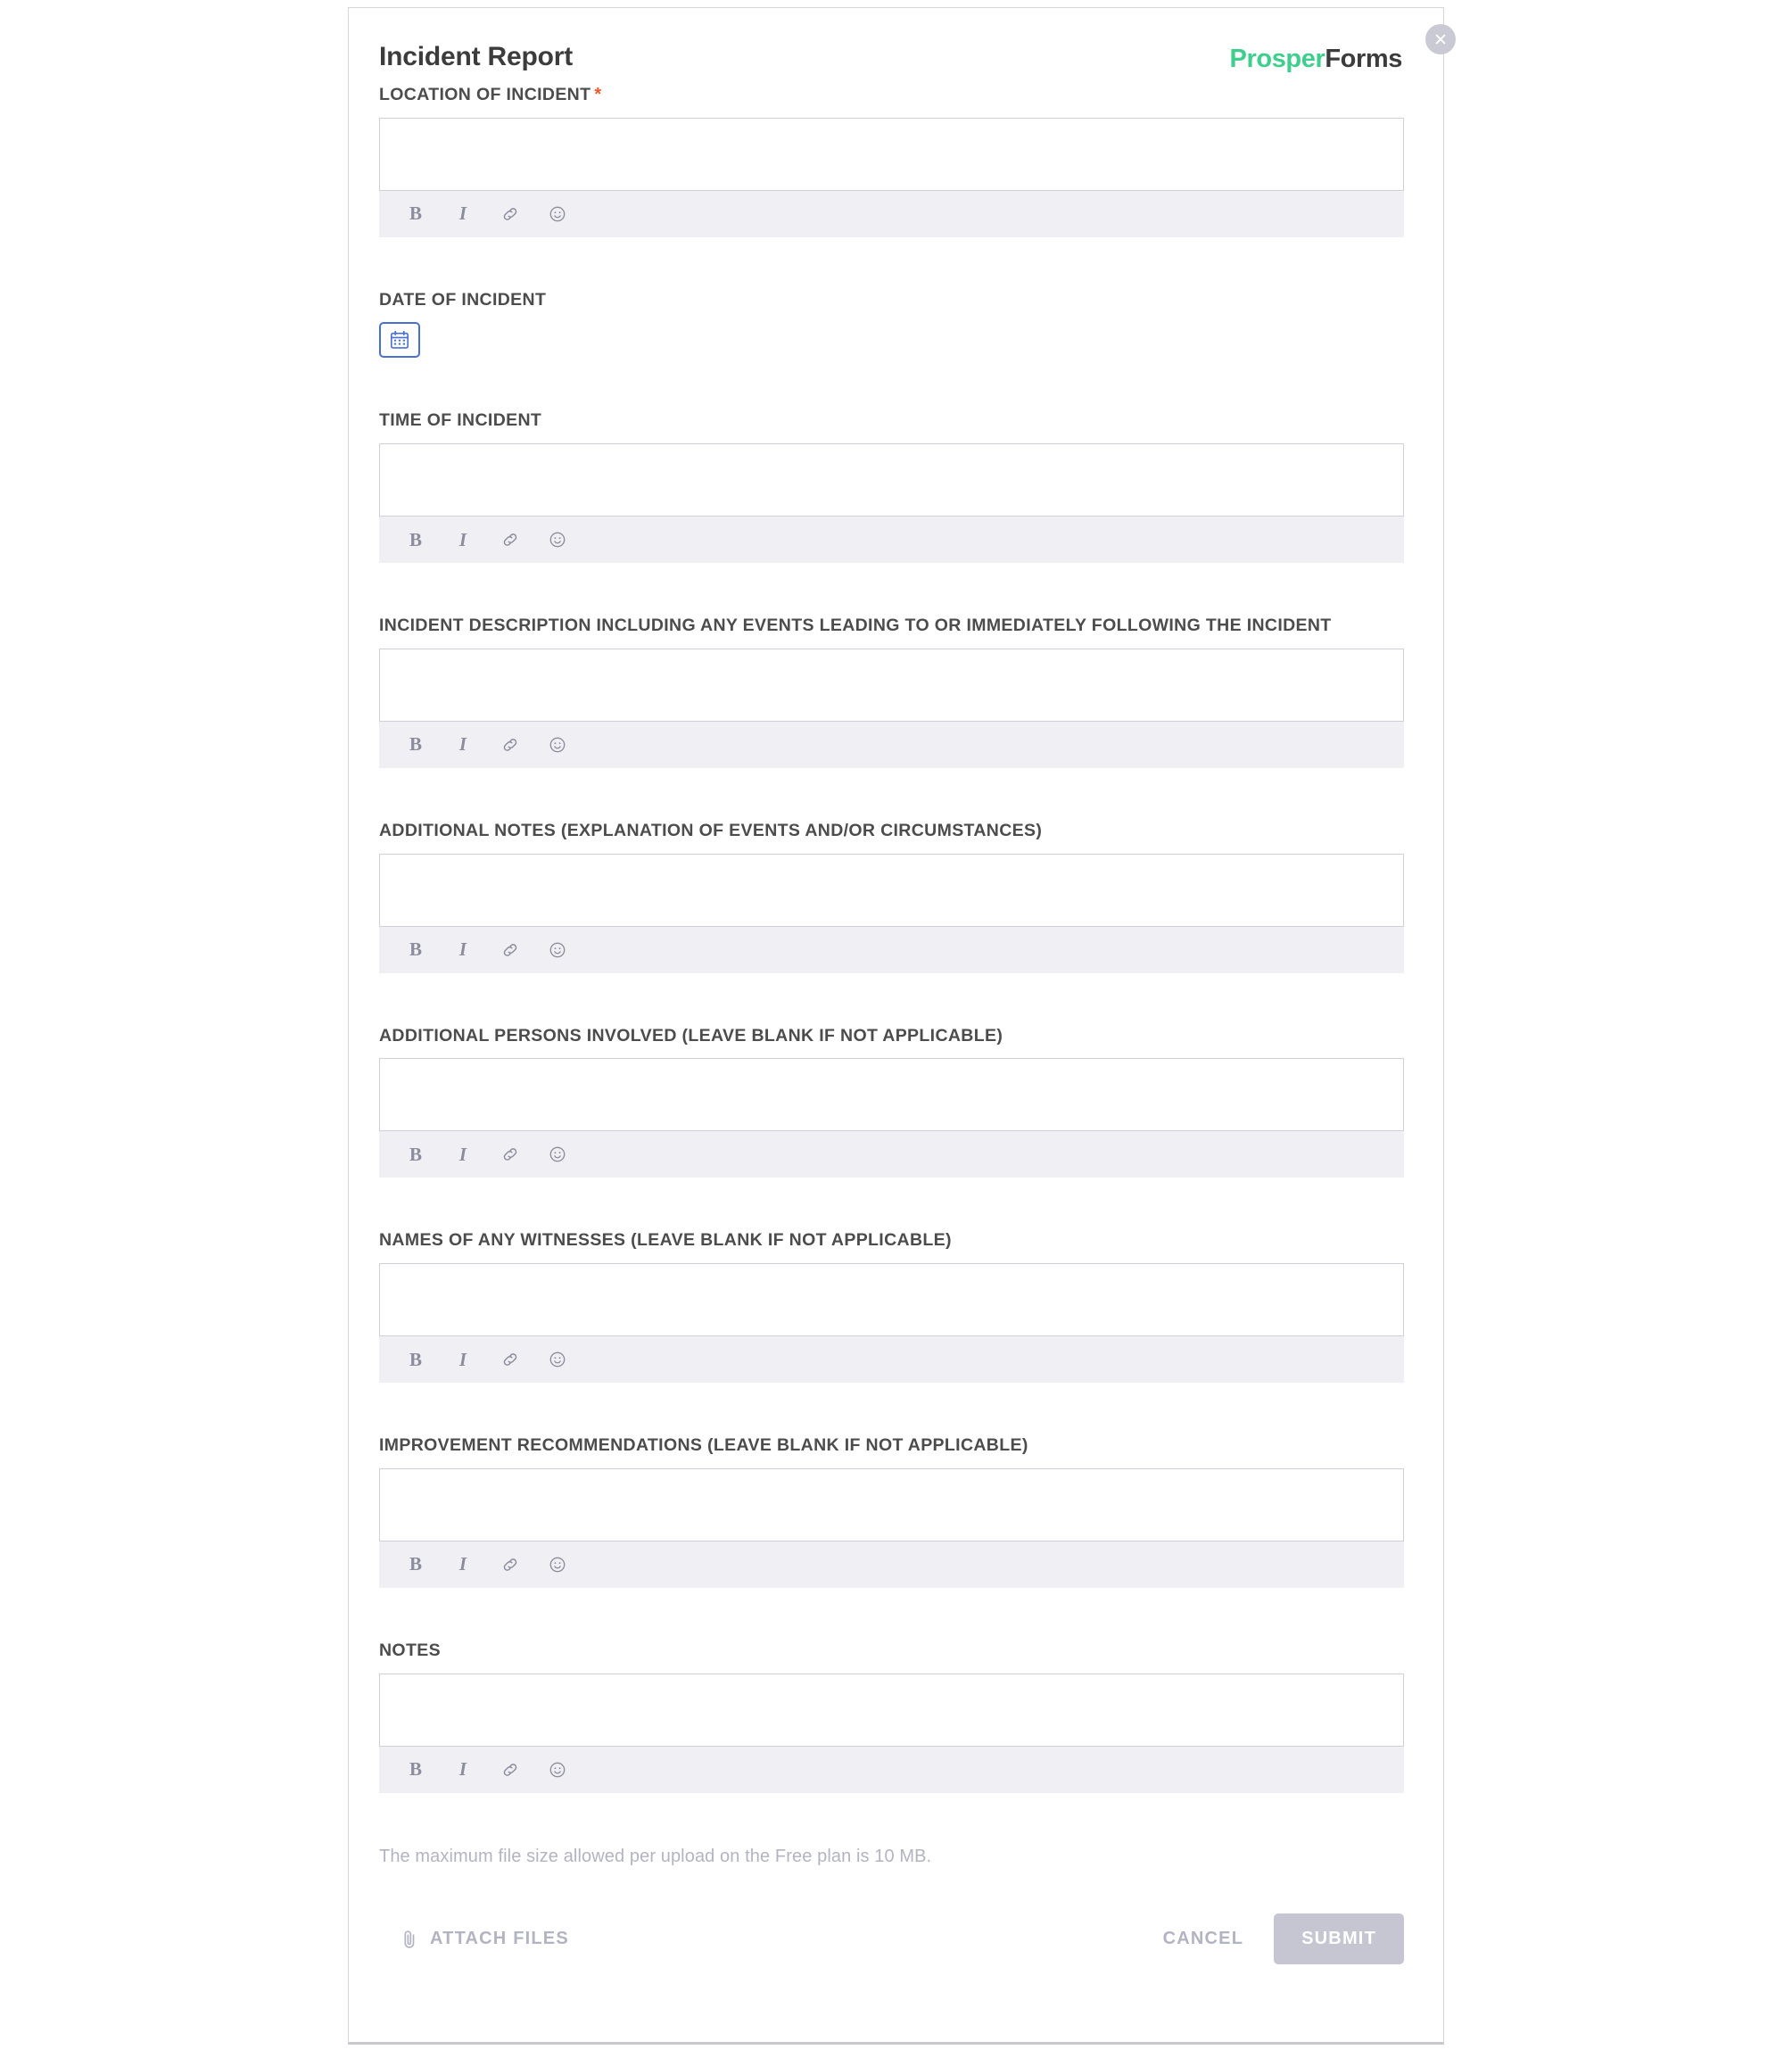  What do you see at coordinates (891, 745) in the screenshot?
I see `toolbar-incident-description: BI` at bounding box center [891, 745].